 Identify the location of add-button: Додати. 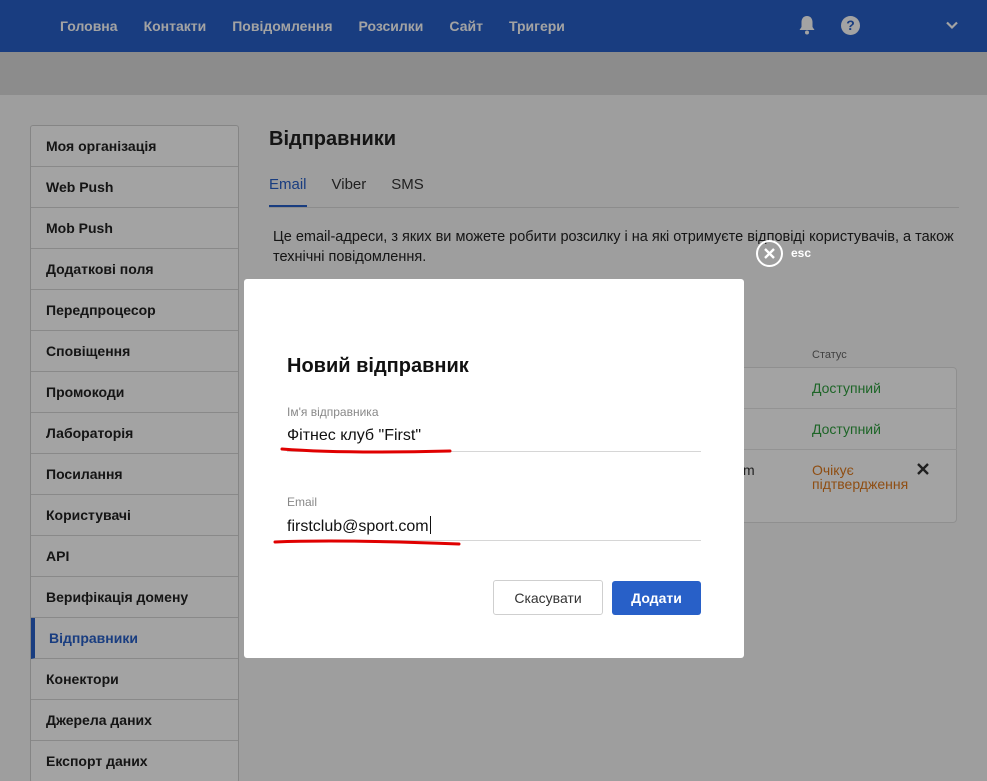
(656, 598).